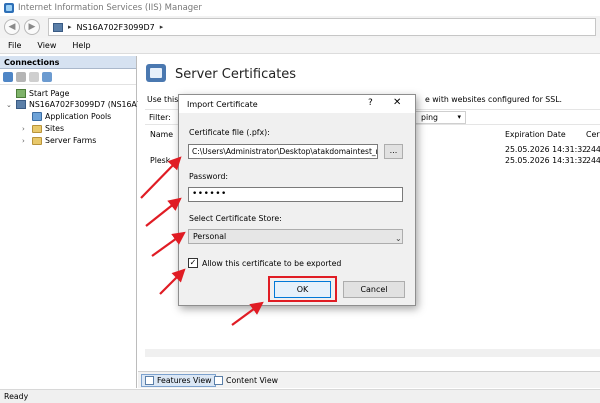  I want to click on horizontal-scrollbar, so click(372, 353).